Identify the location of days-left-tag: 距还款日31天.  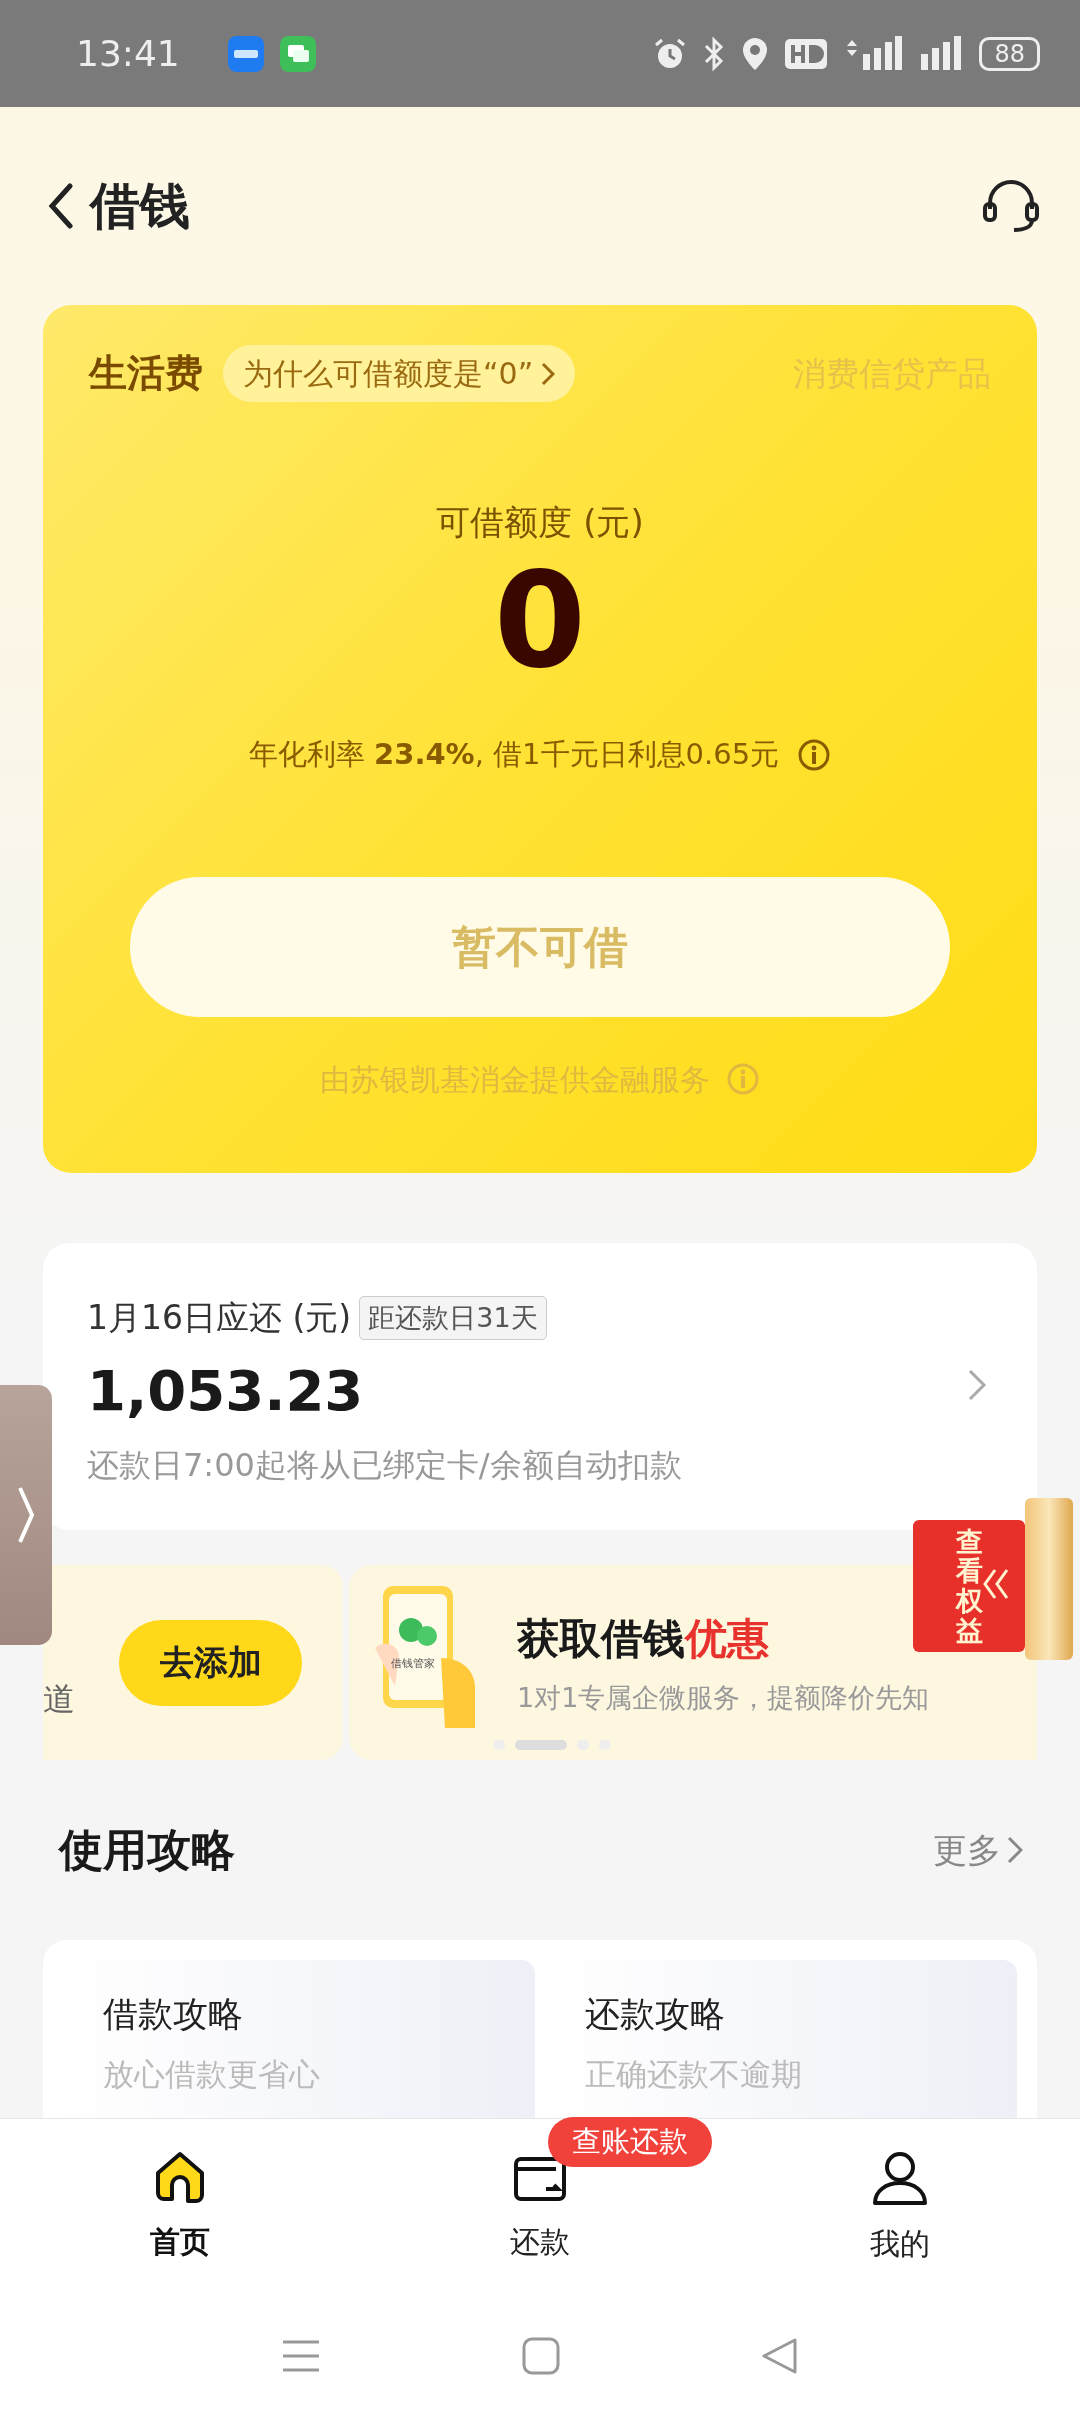
(453, 1317).